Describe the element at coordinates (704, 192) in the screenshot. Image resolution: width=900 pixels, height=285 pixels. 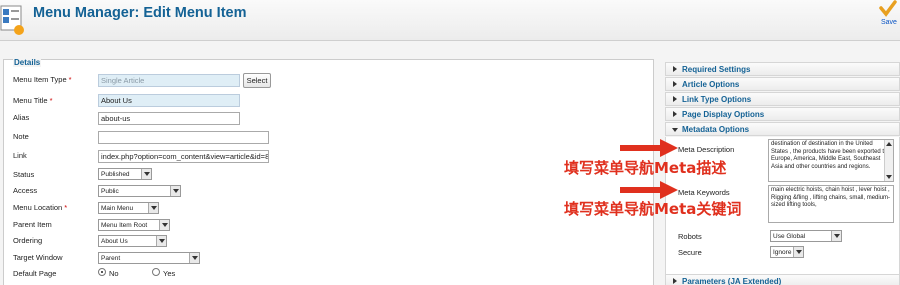
I see `meta-keywords-label: Meta Keywords` at that location.